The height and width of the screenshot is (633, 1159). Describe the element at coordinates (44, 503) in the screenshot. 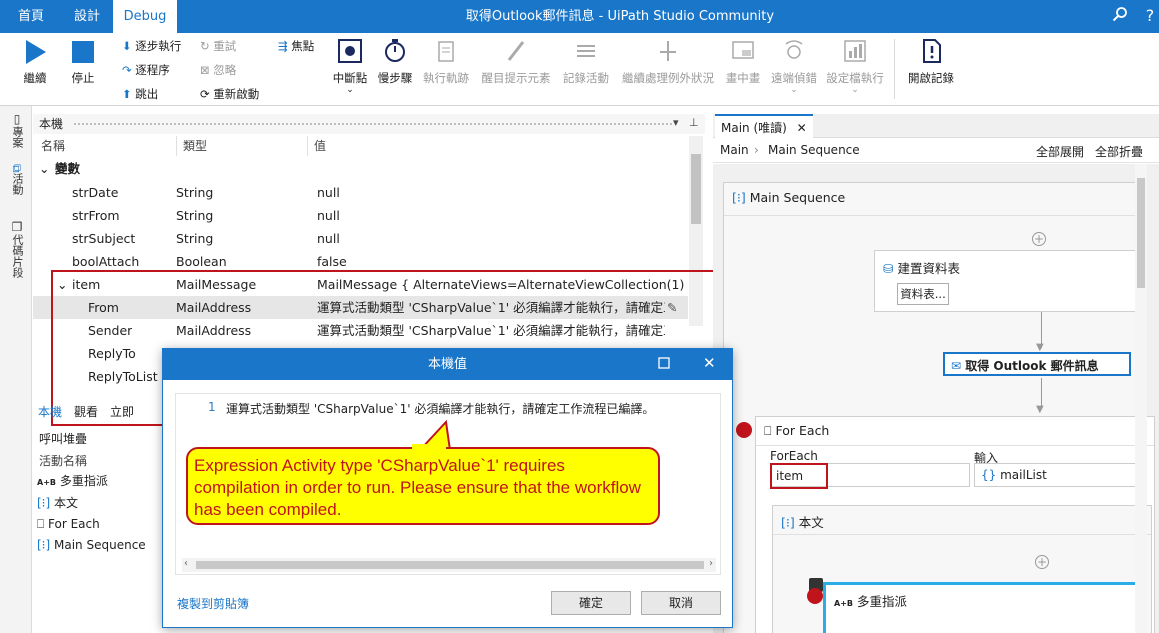

I see `sequence-icon: [⁝]` at that location.